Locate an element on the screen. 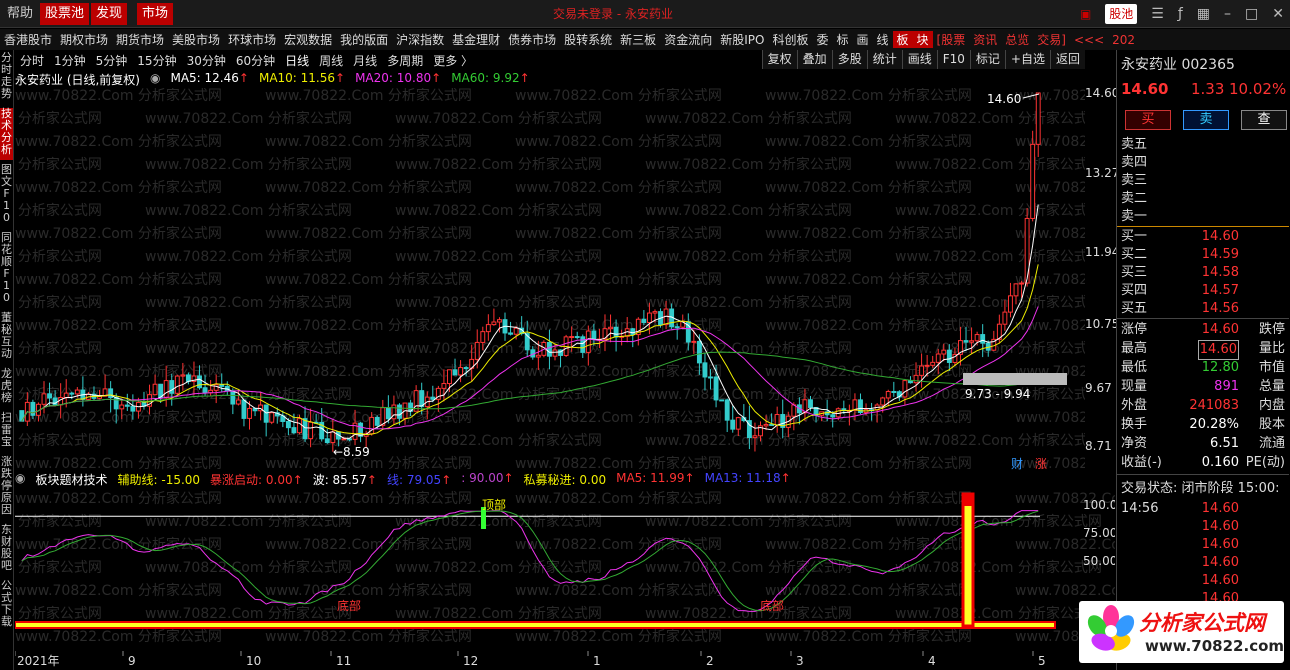  tool-2: 多股 is located at coordinates (849, 59).